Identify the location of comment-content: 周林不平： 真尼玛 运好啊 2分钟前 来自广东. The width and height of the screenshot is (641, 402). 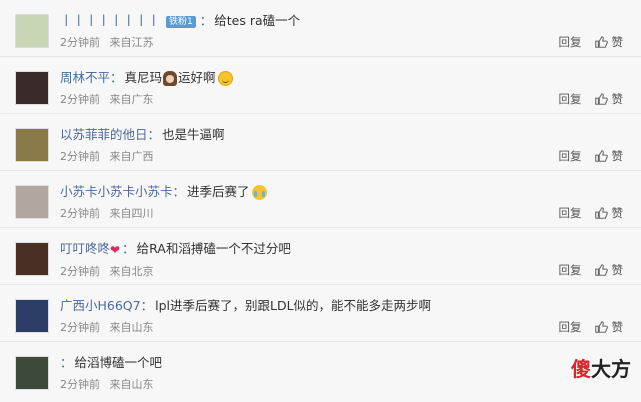
(290, 88).